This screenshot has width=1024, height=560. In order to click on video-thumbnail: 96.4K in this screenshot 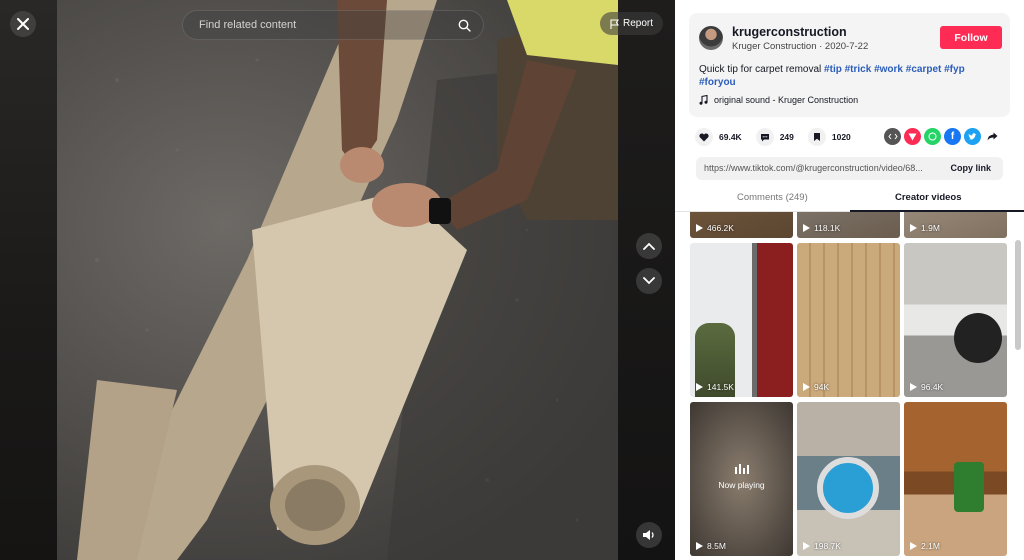, I will do `click(955, 320)`.